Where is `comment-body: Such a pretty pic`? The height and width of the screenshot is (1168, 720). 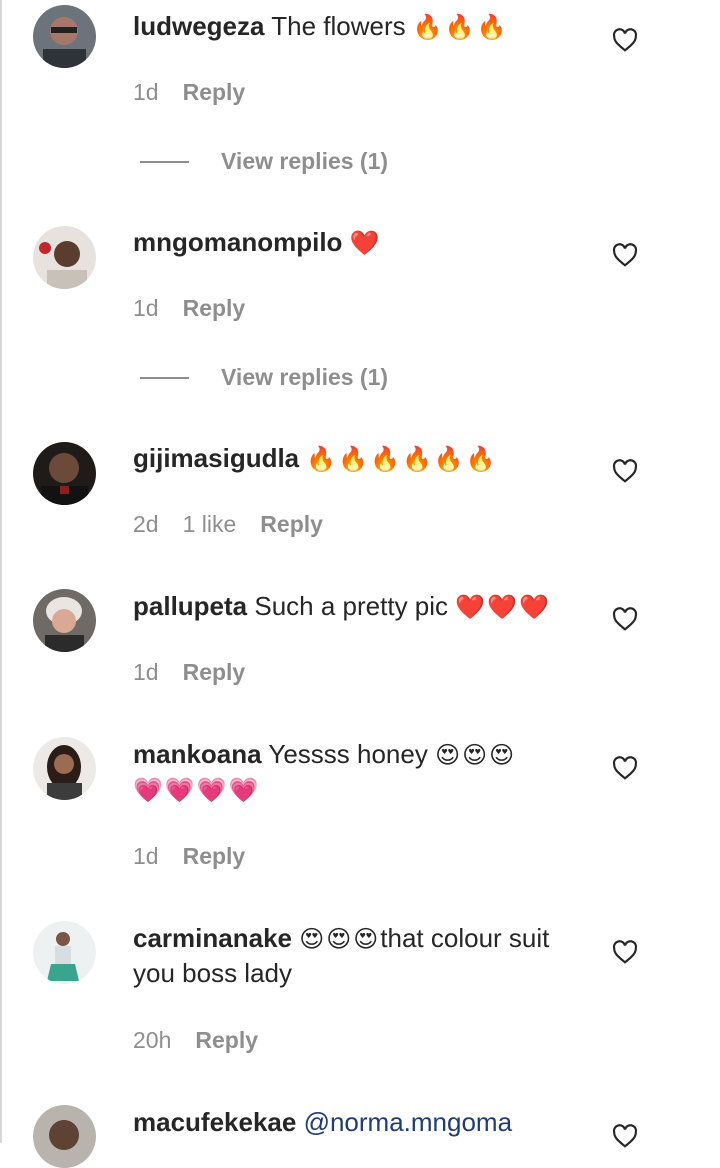 comment-body: Such a pretty pic is located at coordinates (355, 606).